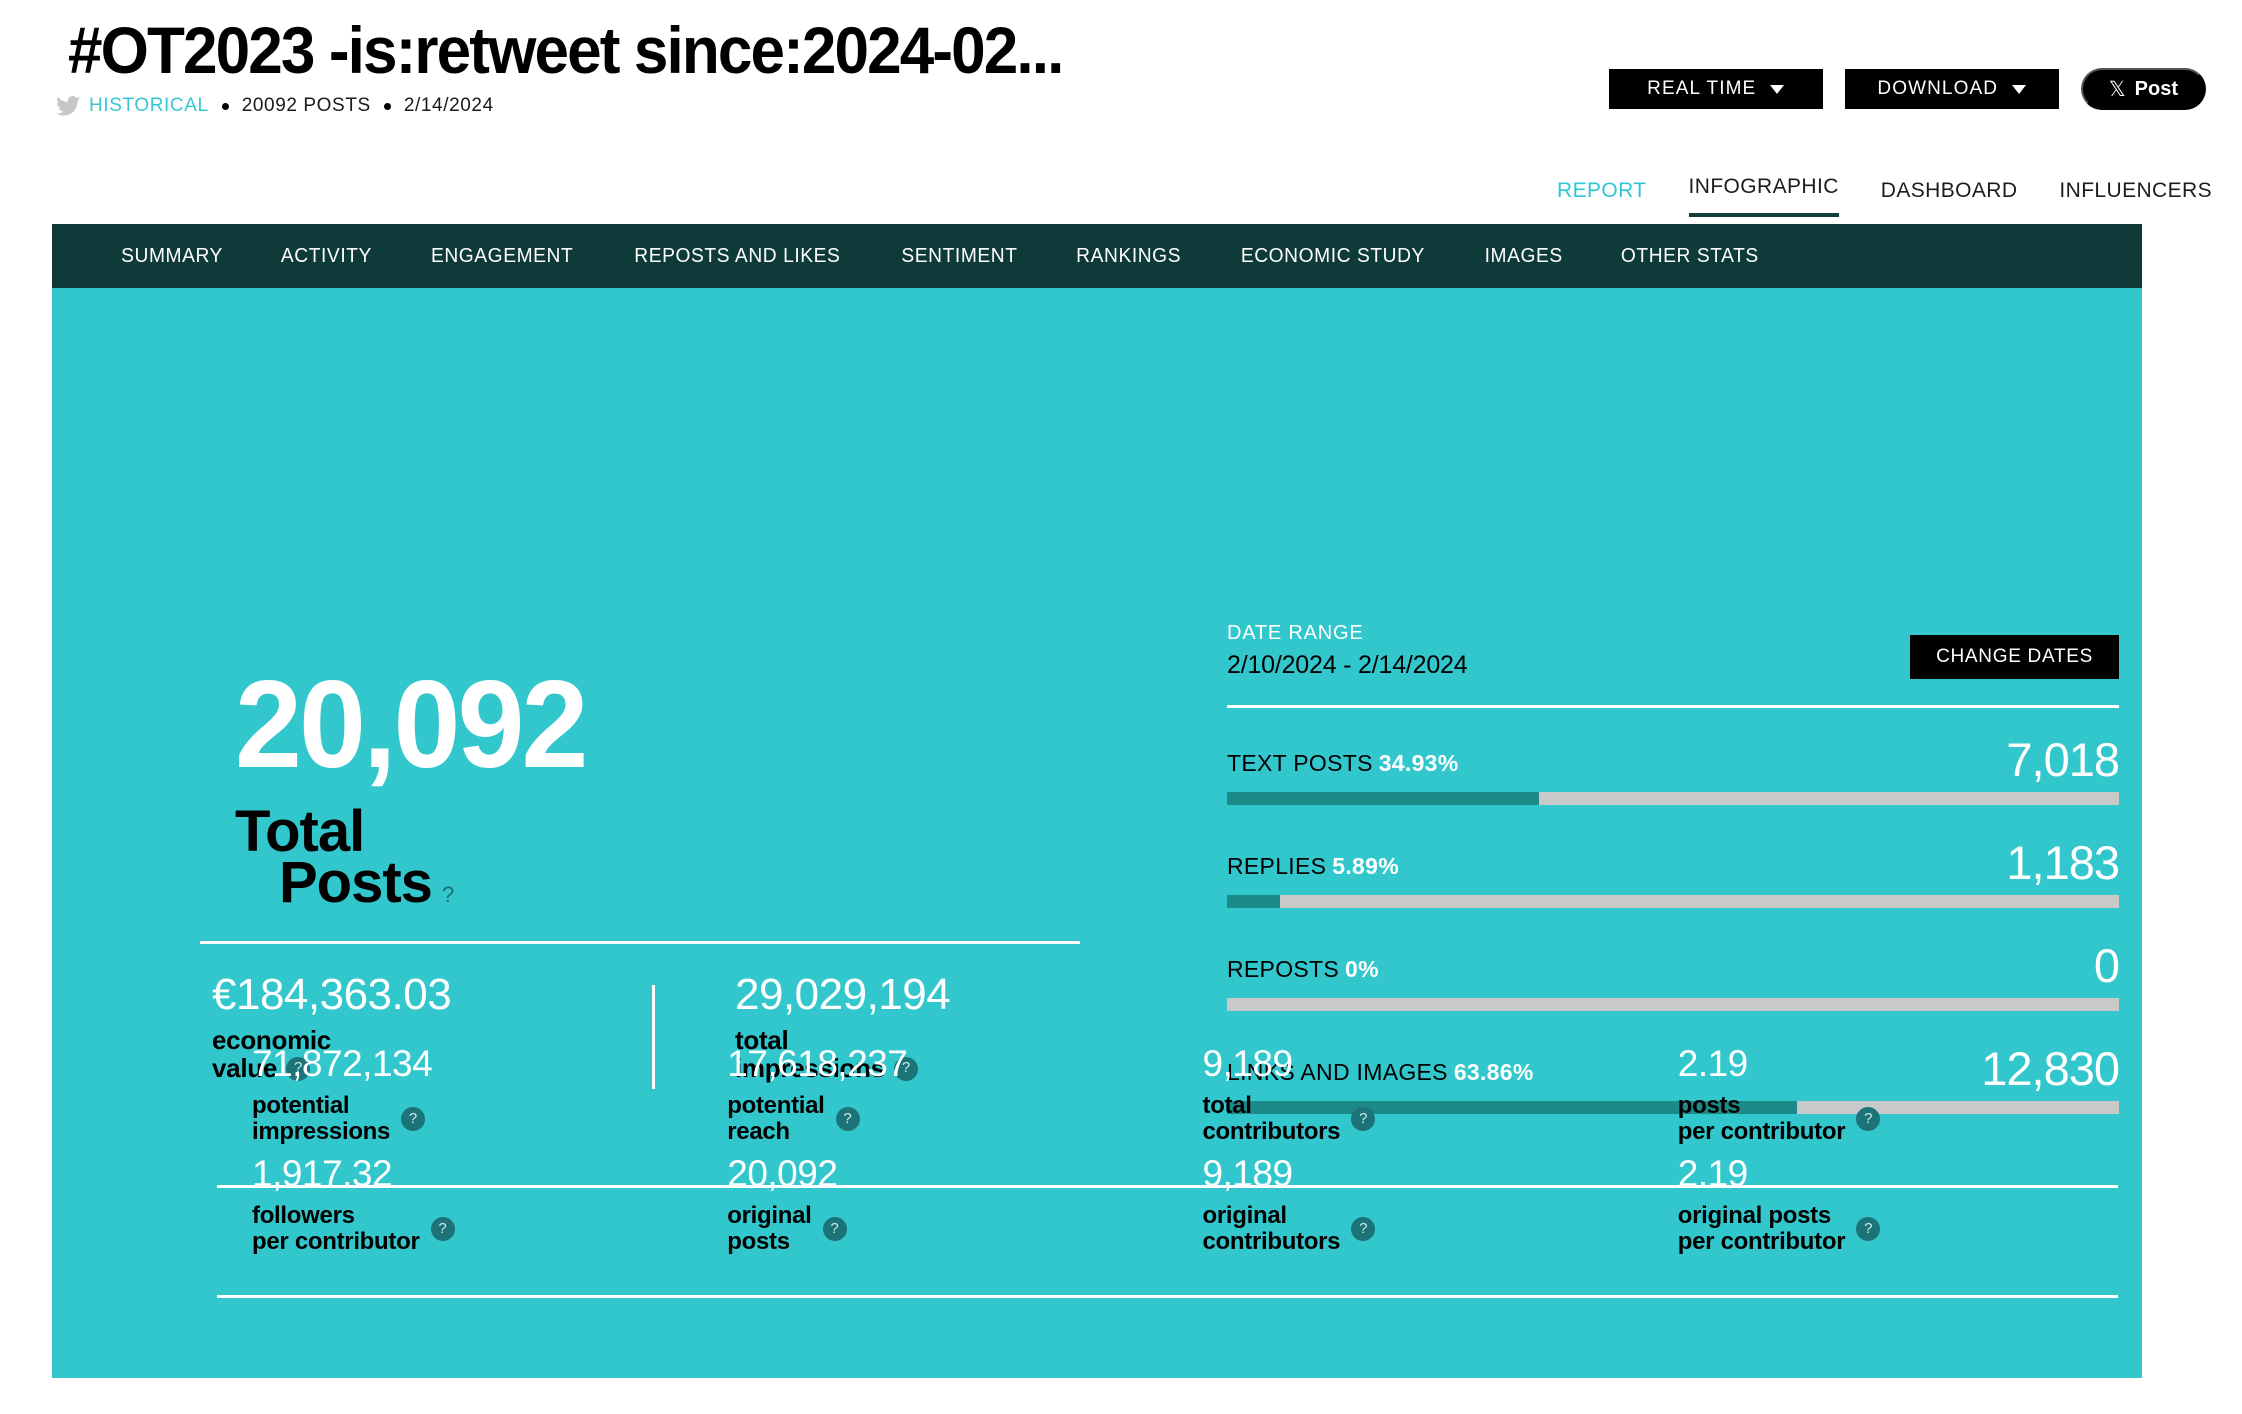 Image resolution: width=2242 pixels, height=1414 pixels. What do you see at coordinates (502, 256) in the screenshot?
I see `subnav-item-engagement: ENGAGEMENT` at bounding box center [502, 256].